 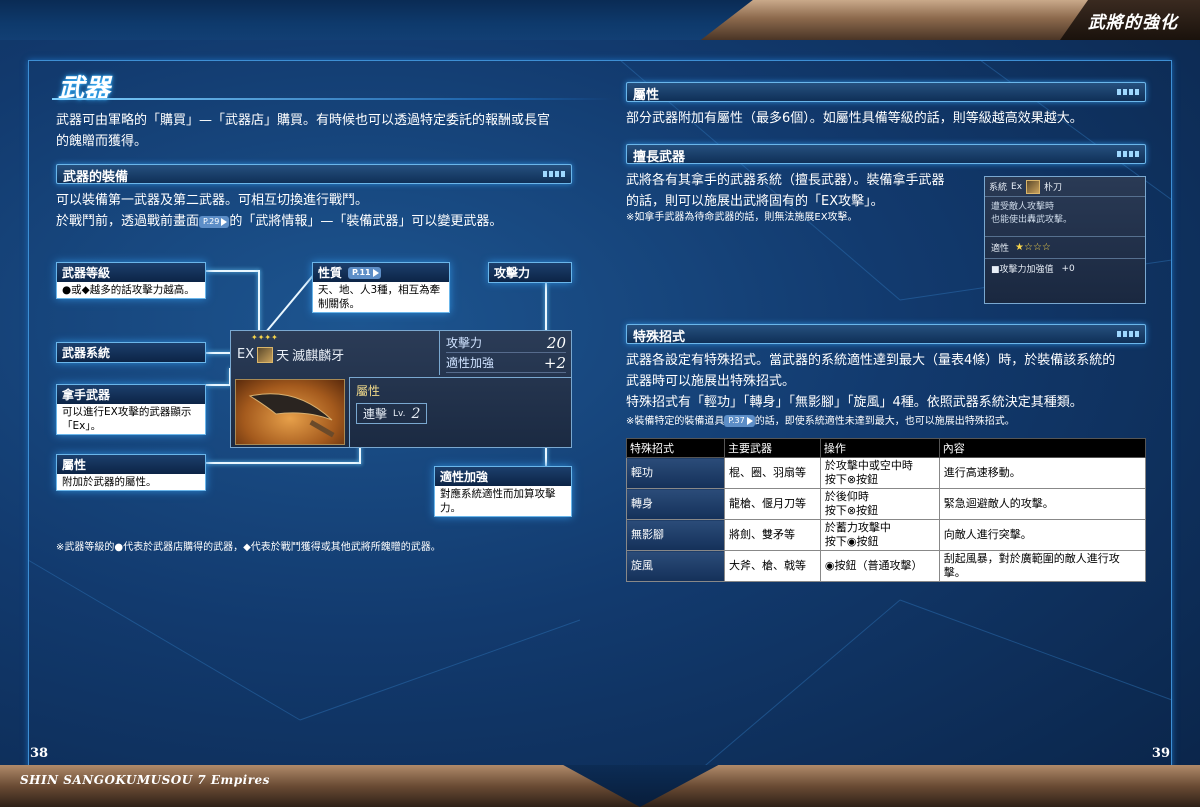 What do you see at coordinates (392, 413) in the screenshot?
I see `attribute-chip: 連擊 Lv. 2` at bounding box center [392, 413].